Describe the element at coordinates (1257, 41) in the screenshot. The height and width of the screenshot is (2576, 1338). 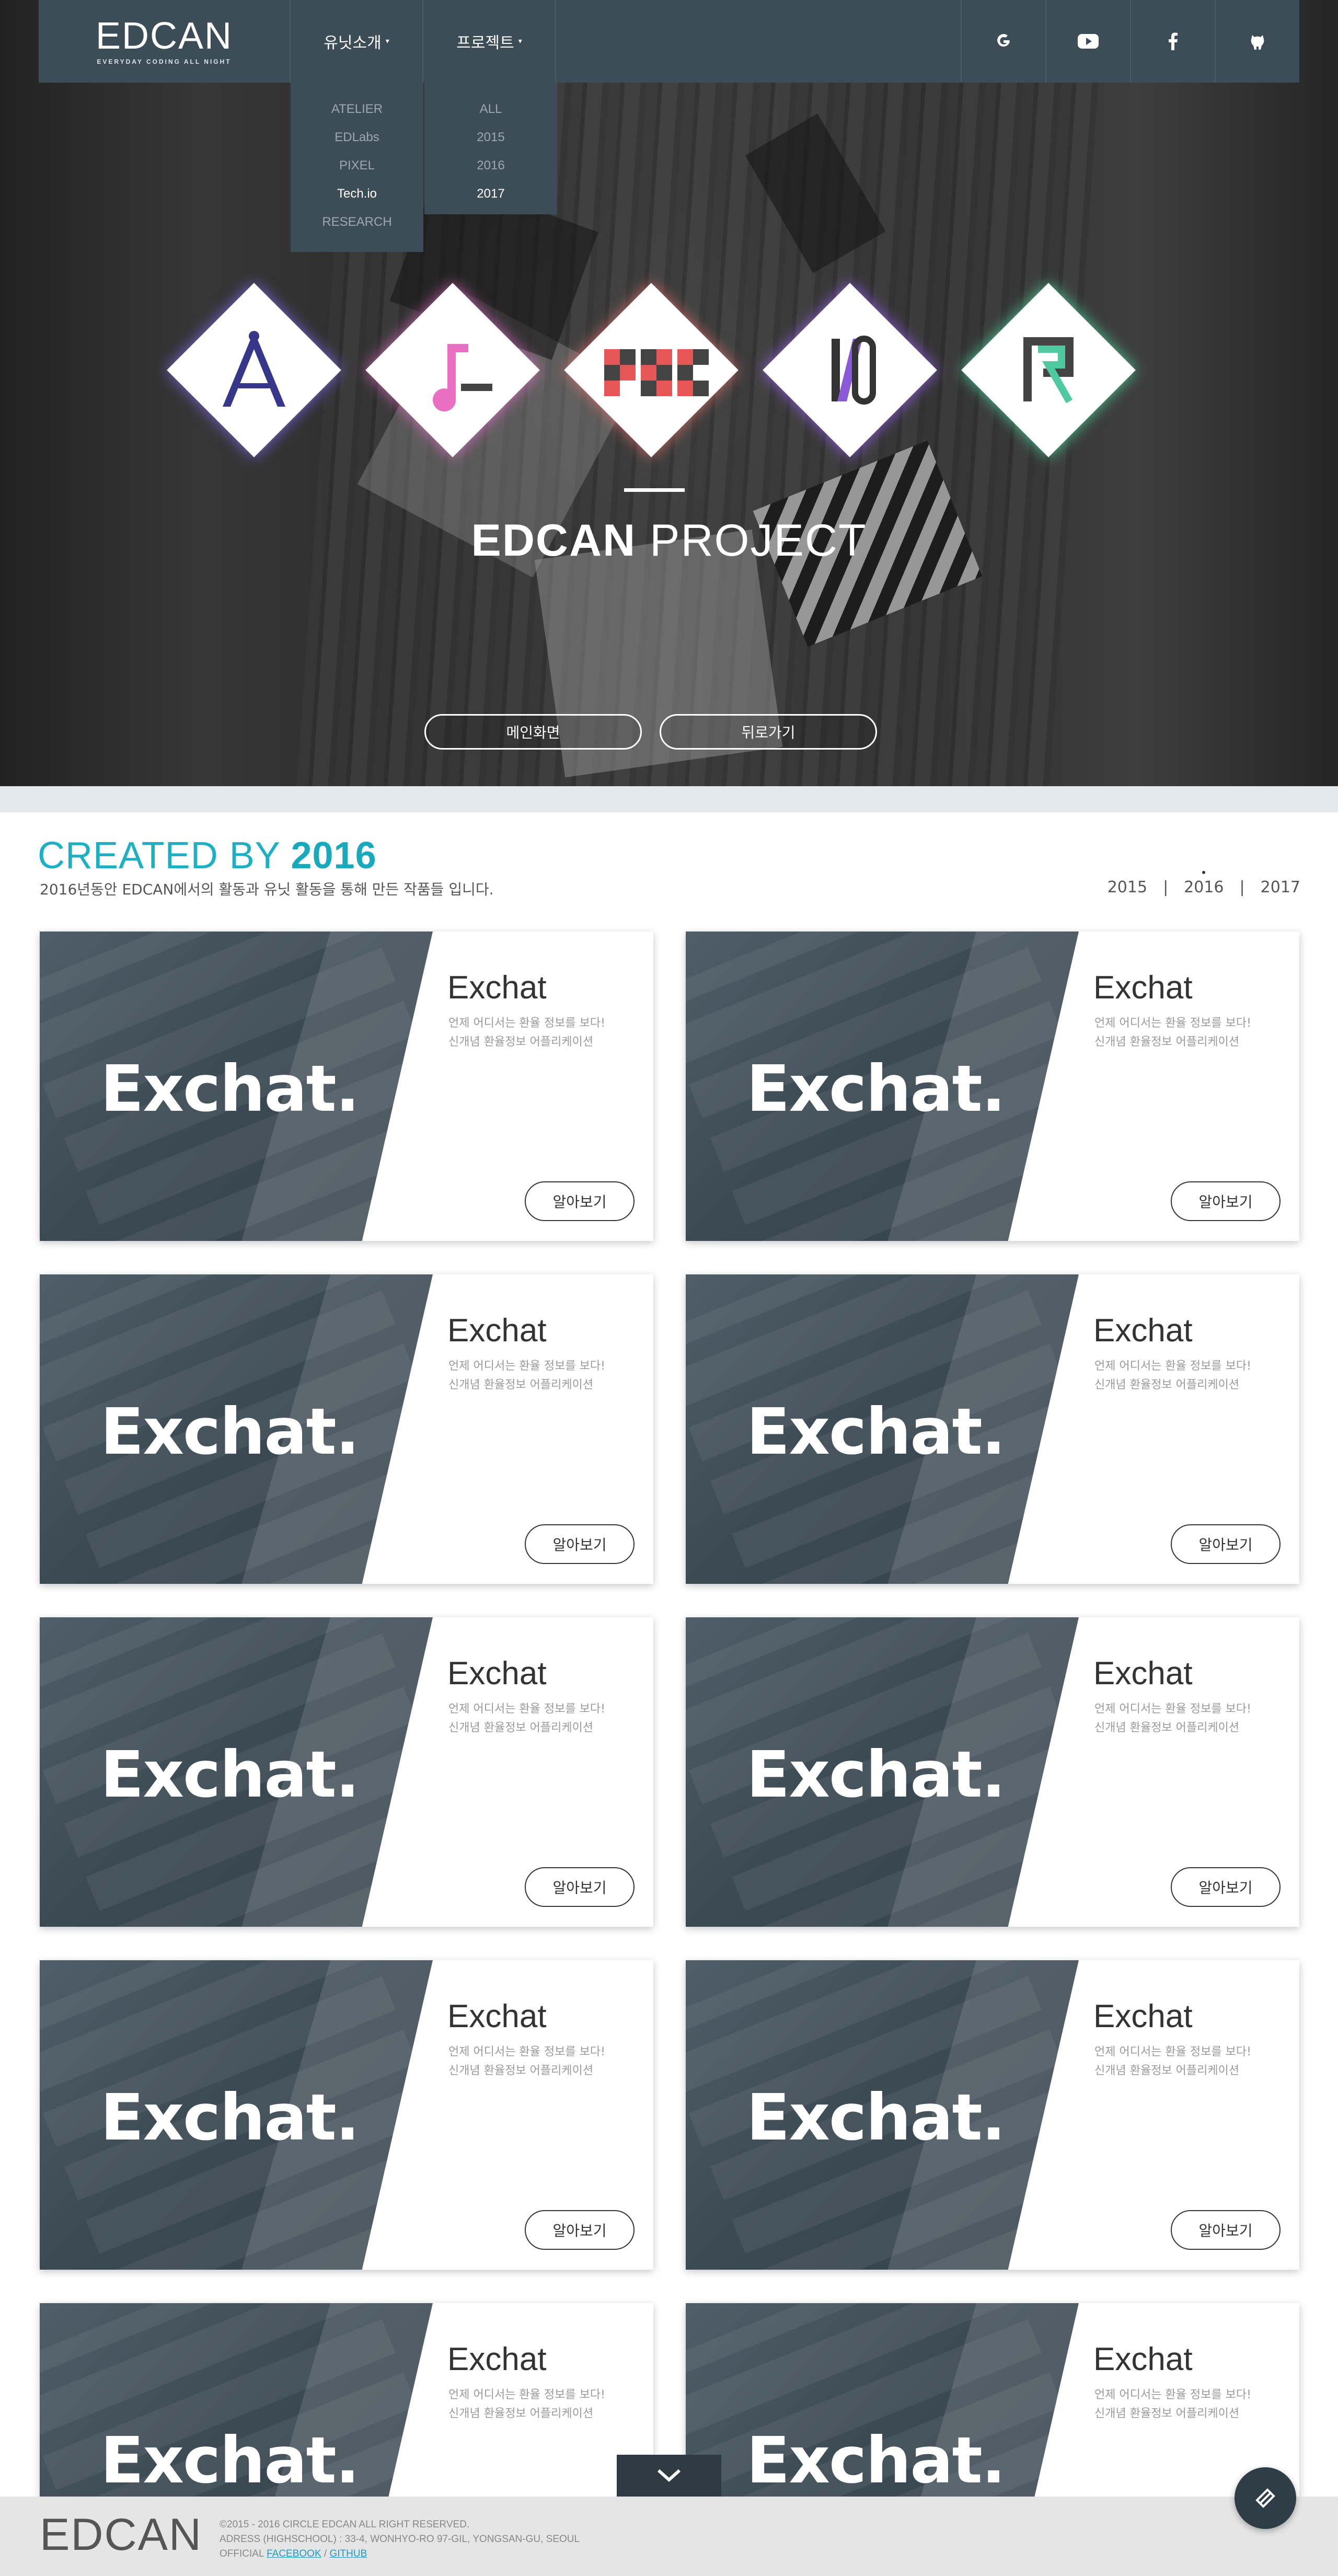
I see `github-icon` at that location.